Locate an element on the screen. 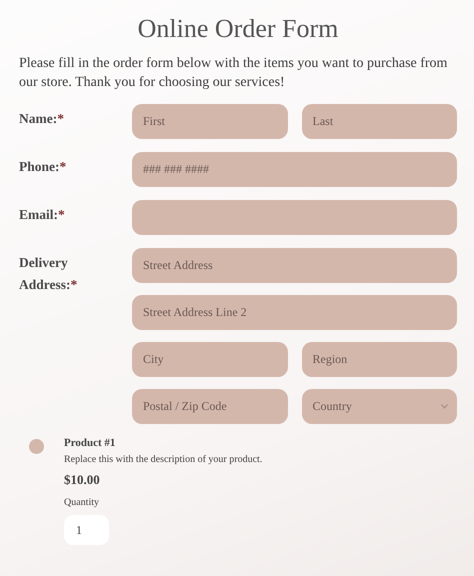 The width and height of the screenshot is (474, 576). input-field: Postal / Zip Code is located at coordinates (210, 406).